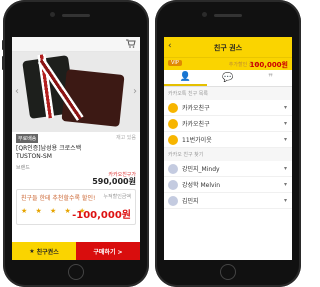 This screenshot has width=320, height=287. I want to click on star-icon: ★, so click(32, 251).